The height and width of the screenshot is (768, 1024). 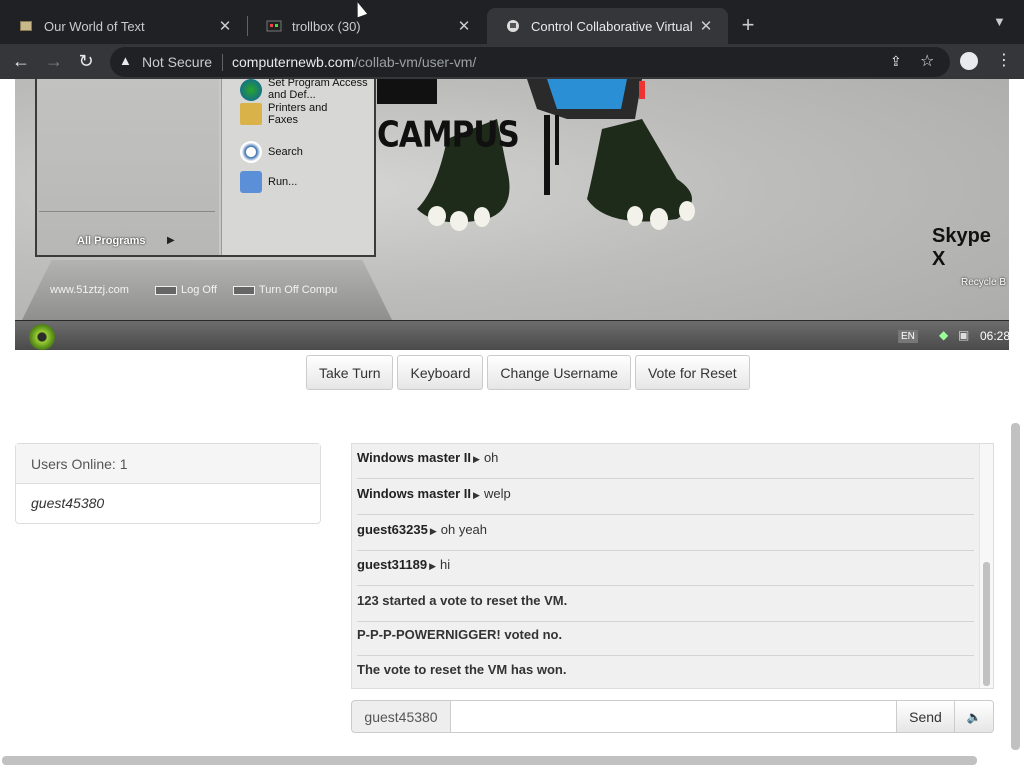 What do you see at coordinates (125, 60) in the screenshot?
I see `warning-icon: ▲` at bounding box center [125, 60].